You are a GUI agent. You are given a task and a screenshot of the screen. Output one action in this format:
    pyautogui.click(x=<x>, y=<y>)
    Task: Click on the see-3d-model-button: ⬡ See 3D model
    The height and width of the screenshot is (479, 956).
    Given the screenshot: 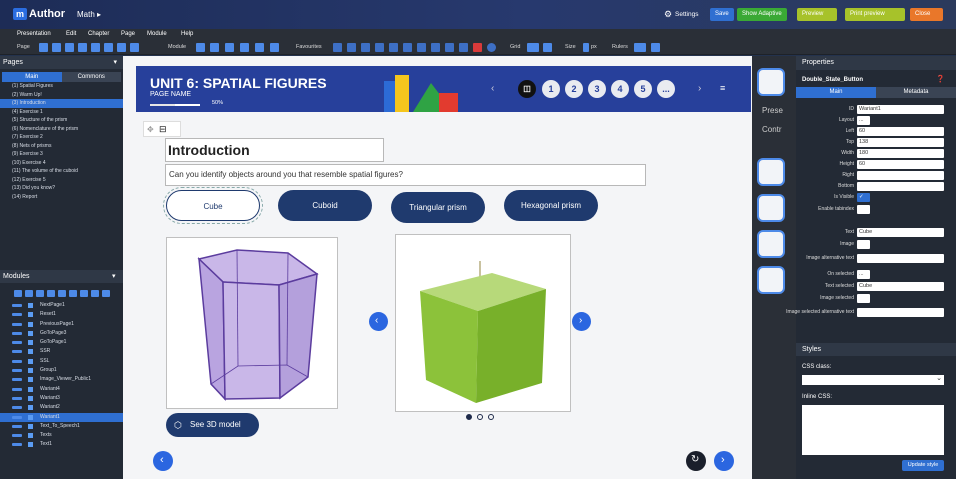 What is the action you would take?
    pyautogui.click(x=212, y=425)
    